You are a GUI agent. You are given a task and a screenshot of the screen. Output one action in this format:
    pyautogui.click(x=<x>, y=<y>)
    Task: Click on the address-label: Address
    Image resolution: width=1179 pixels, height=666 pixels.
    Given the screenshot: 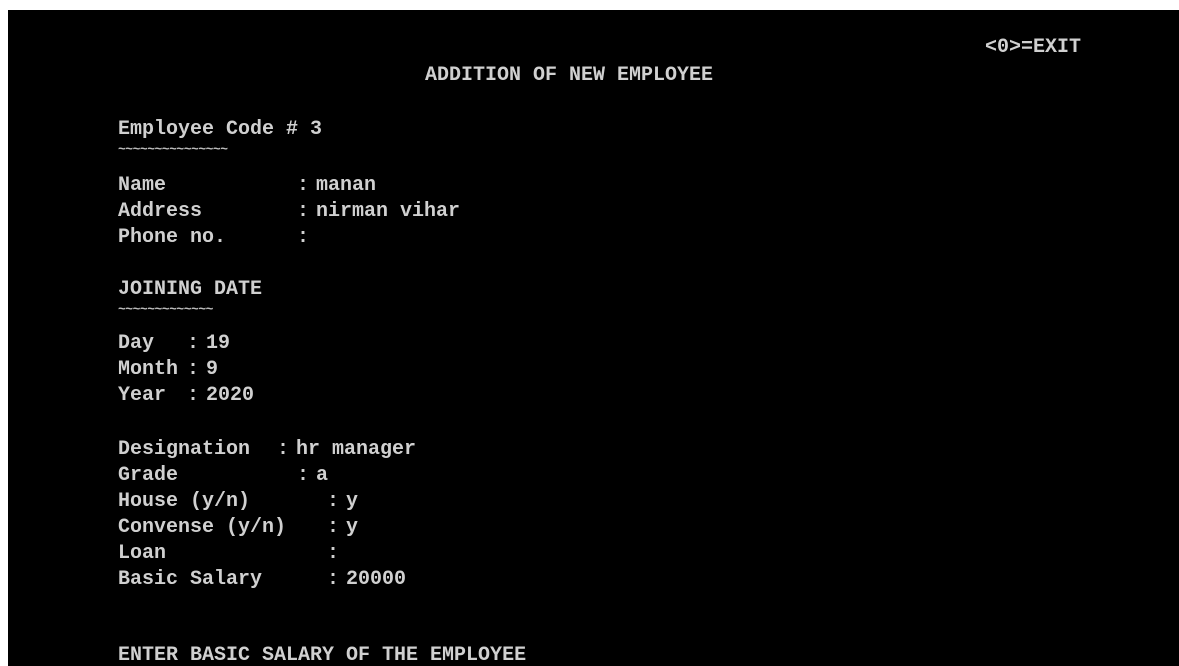 What is the action you would take?
    pyautogui.click(x=160, y=211)
    